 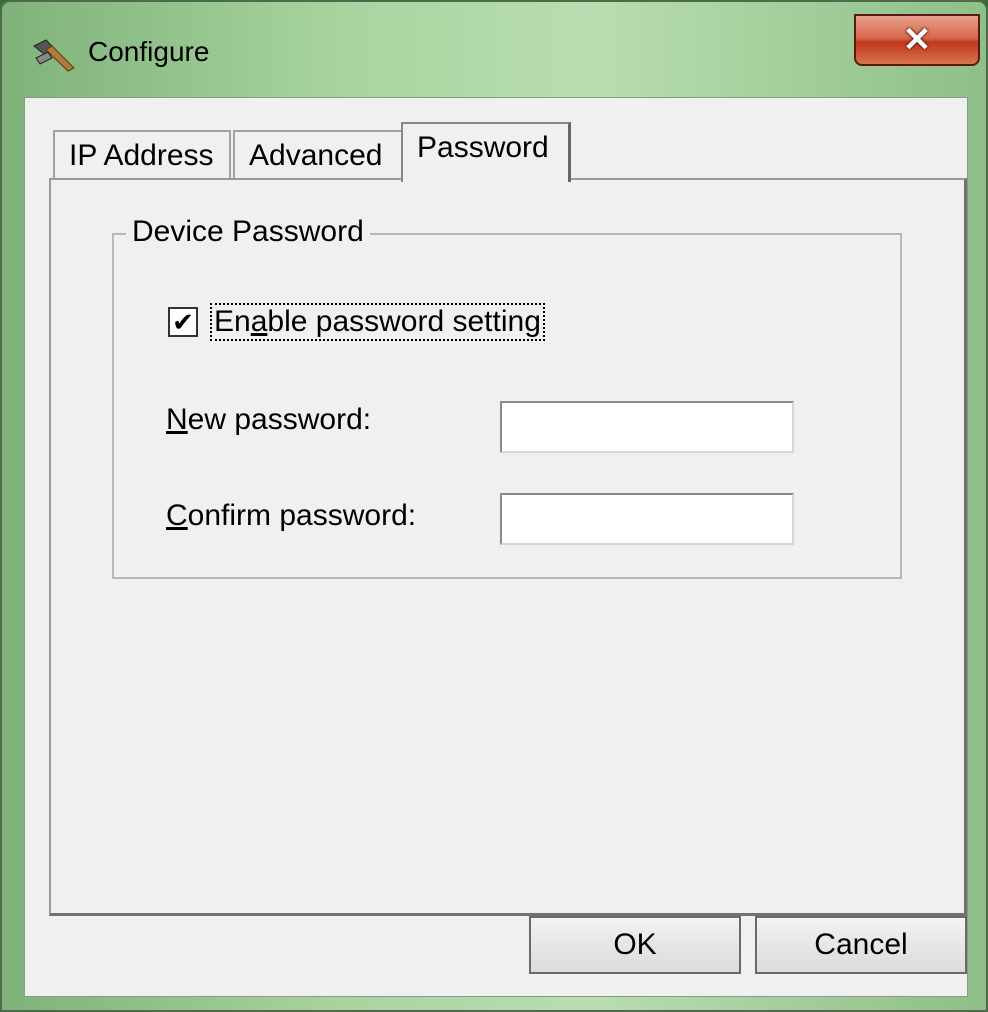 I want to click on group-title: Device Password, so click(x=248, y=232).